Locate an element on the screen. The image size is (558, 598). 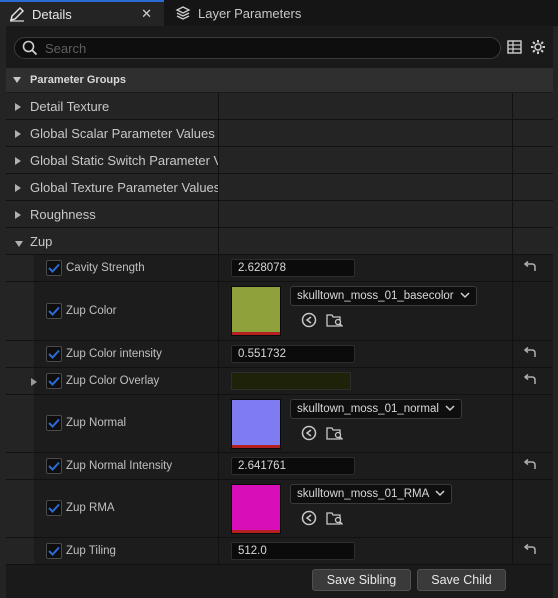
tab-bar: Details ✕ Layer Parameters is located at coordinates (279, 13).